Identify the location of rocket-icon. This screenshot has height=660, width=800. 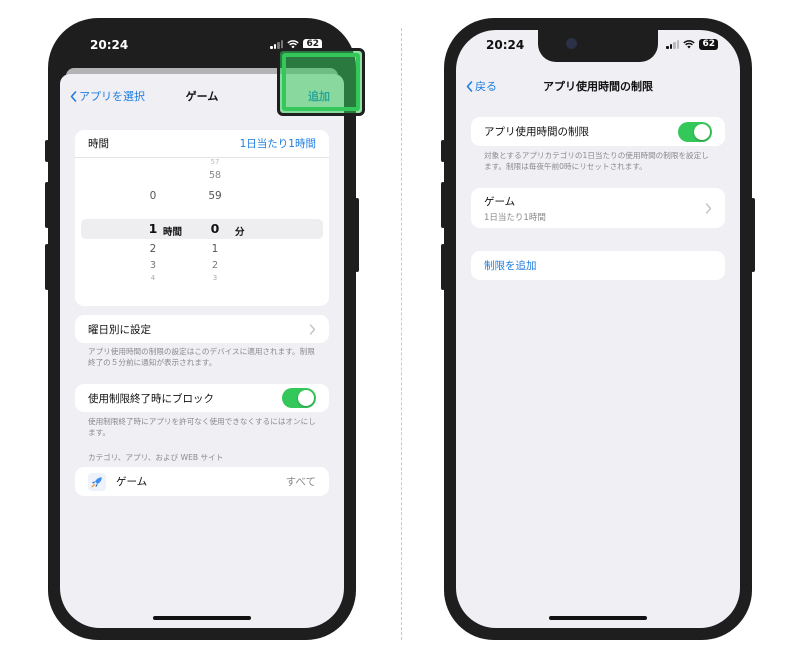
(97, 481).